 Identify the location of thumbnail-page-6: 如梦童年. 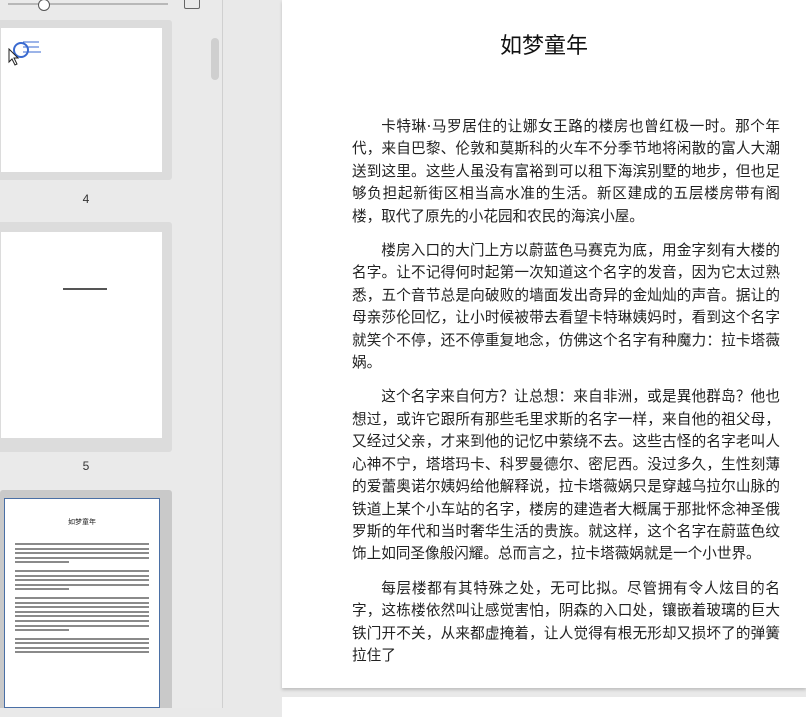
(86, 599).